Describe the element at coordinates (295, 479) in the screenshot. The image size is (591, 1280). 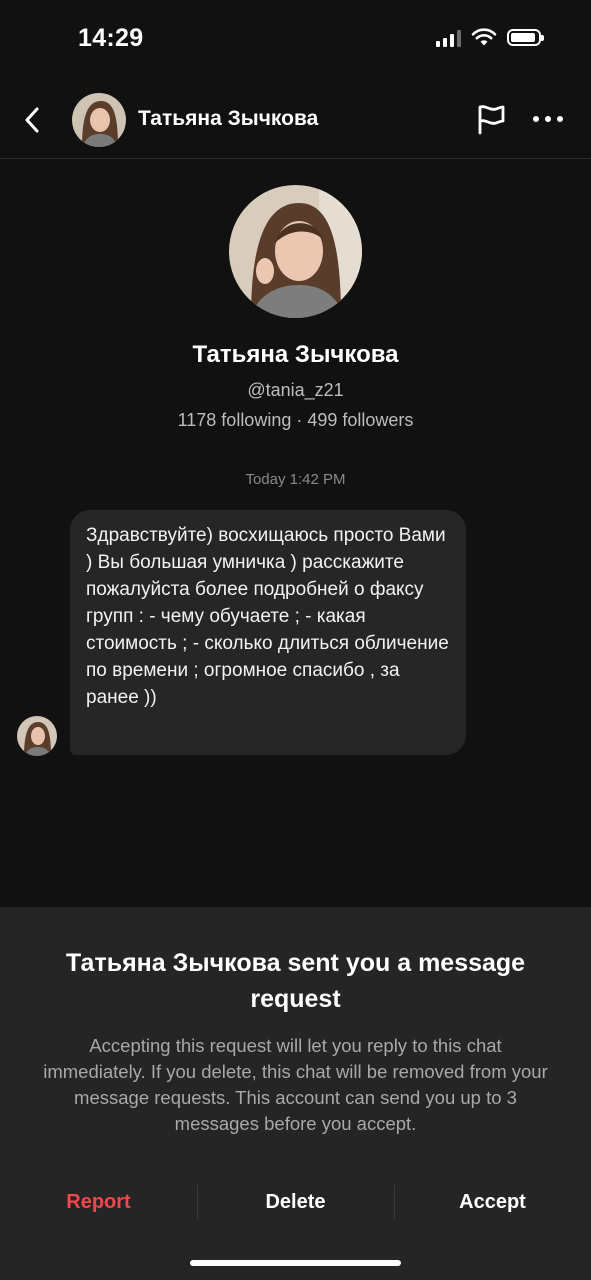
I see `message-timestamp: Today 1:42 PM` at that location.